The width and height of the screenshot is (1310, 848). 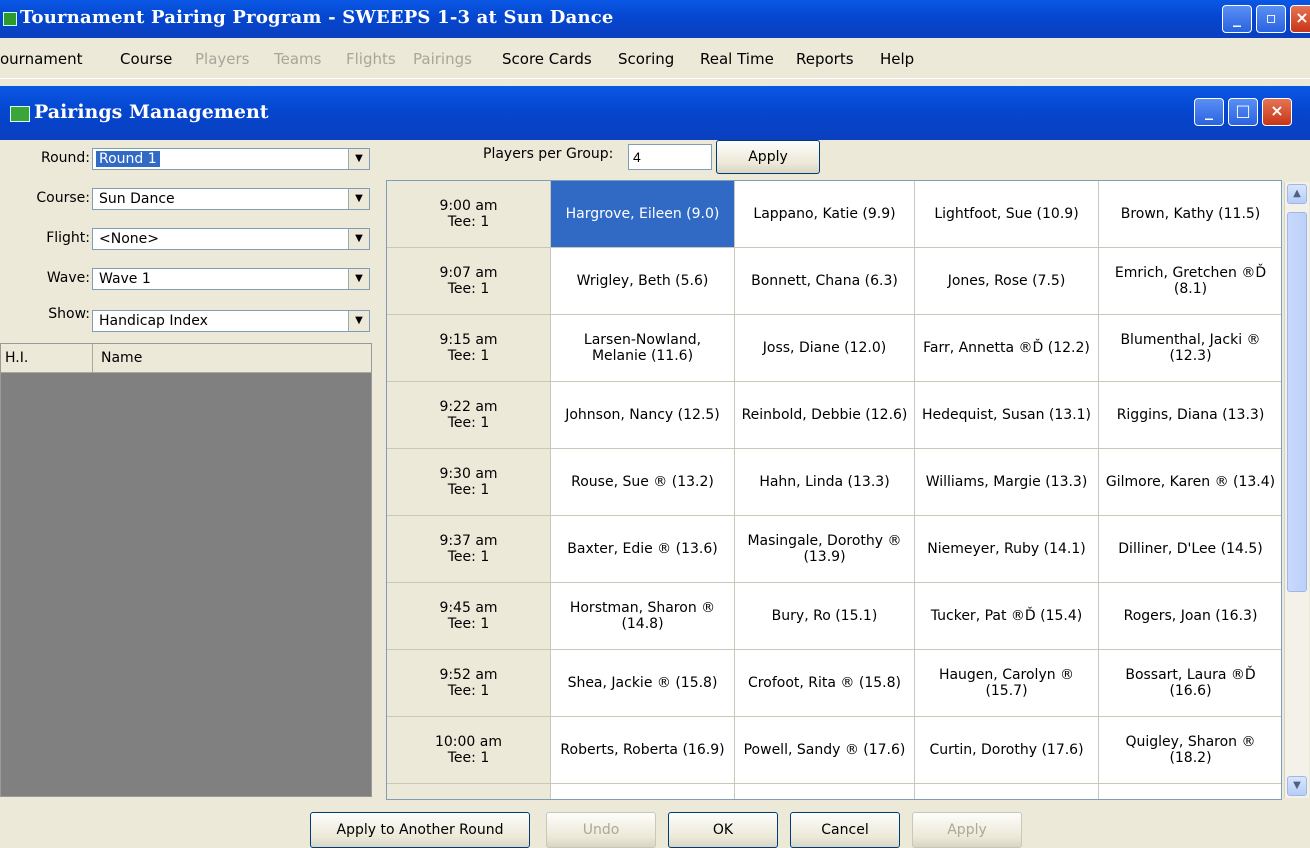 What do you see at coordinates (1190, 214) in the screenshot?
I see `player-cell: Brown, Kathy (11.5)` at bounding box center [1190, 214].